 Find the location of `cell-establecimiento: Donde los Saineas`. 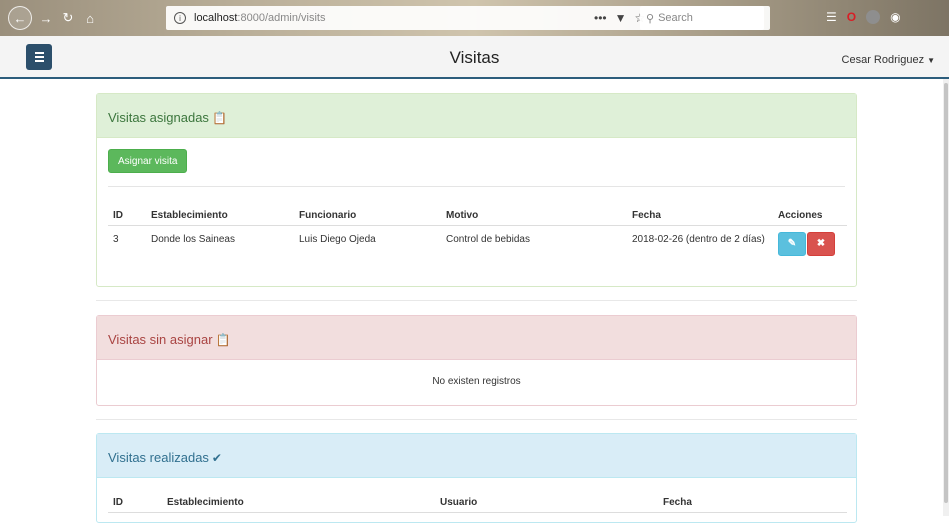

cell-establecimiento: Donde los Saineas is located at coordinates (193, 239).